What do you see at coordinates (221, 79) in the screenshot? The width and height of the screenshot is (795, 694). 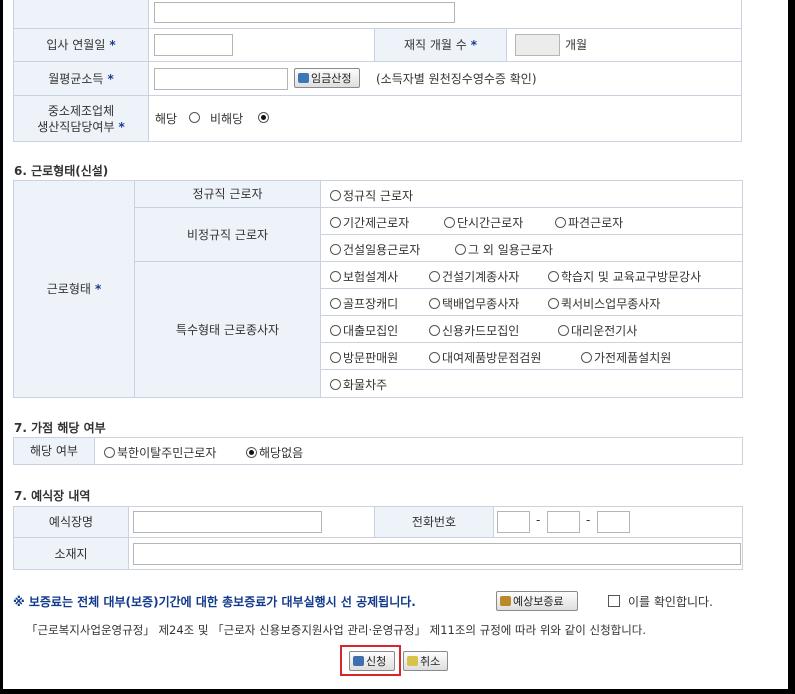 I see `income-input` at bounding box center [221, 79].